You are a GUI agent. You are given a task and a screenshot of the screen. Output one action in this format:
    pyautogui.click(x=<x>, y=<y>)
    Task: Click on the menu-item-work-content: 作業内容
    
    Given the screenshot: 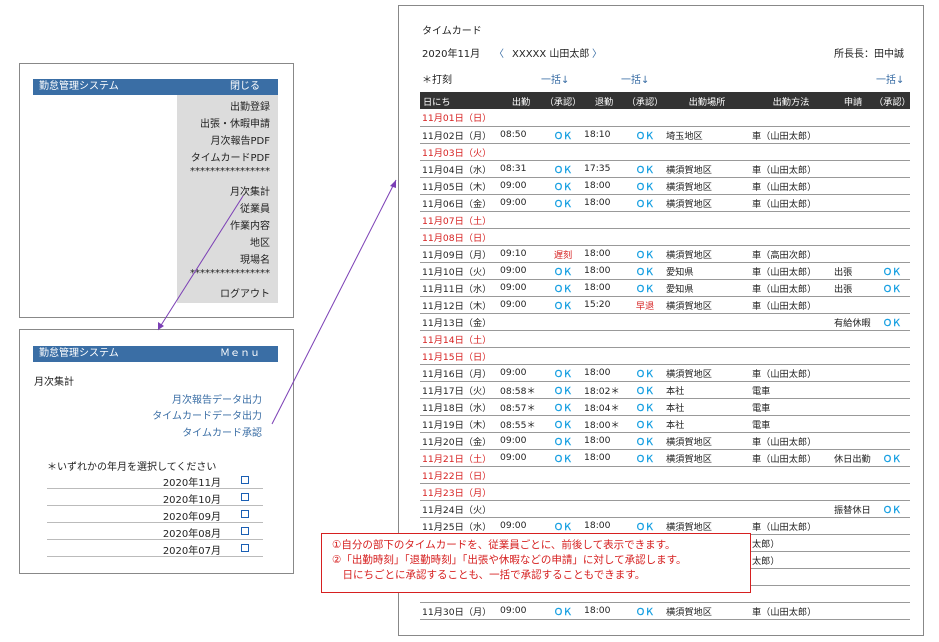 What is the action you would take?
    pyautogui.click(x=250, y=224)
    